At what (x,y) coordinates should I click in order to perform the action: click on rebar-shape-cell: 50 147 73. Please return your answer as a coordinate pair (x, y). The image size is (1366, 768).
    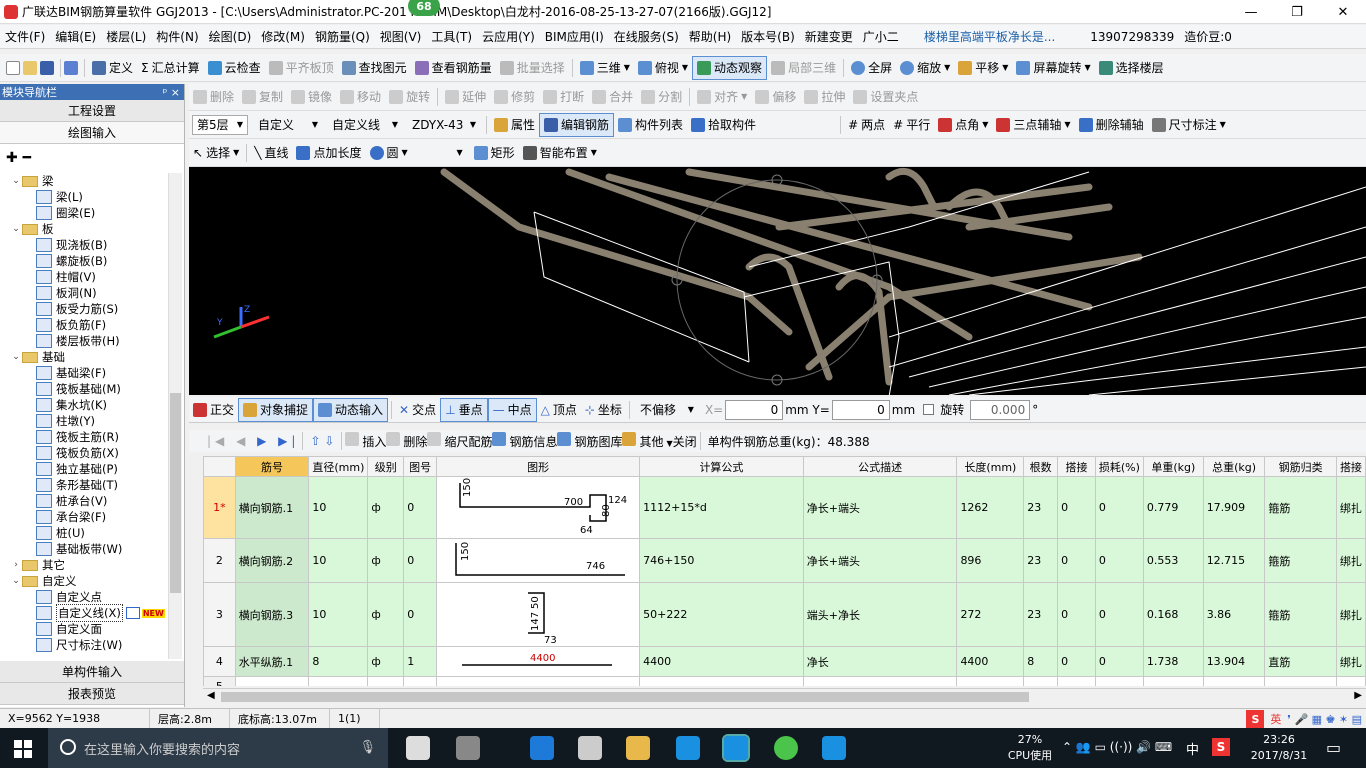
    Looking at the image, I should click on (538, 614).